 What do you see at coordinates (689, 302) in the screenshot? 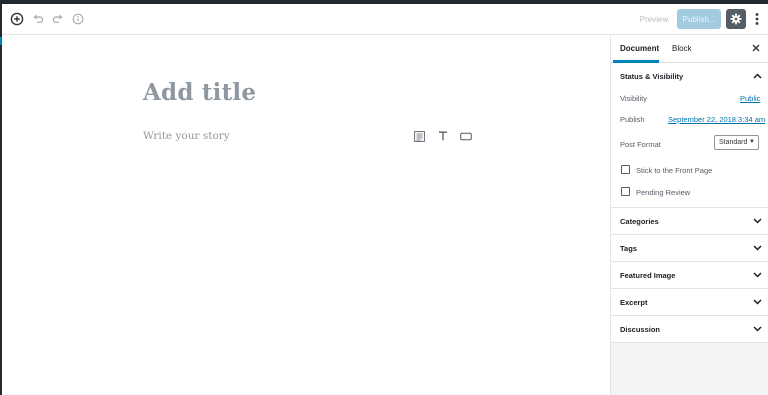
I see `excerpt-panel: Excerpt` at bounding box center [689, 302].